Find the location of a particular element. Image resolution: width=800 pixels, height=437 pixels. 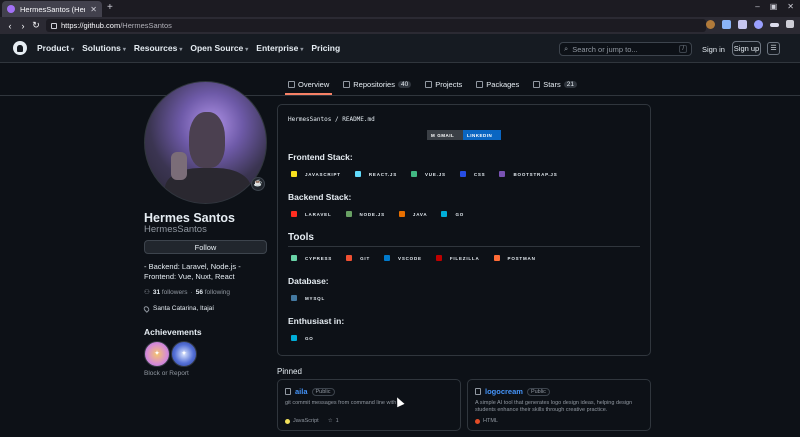

header-menu-resources: Resources ▾ is located at coordinates (158, 48).